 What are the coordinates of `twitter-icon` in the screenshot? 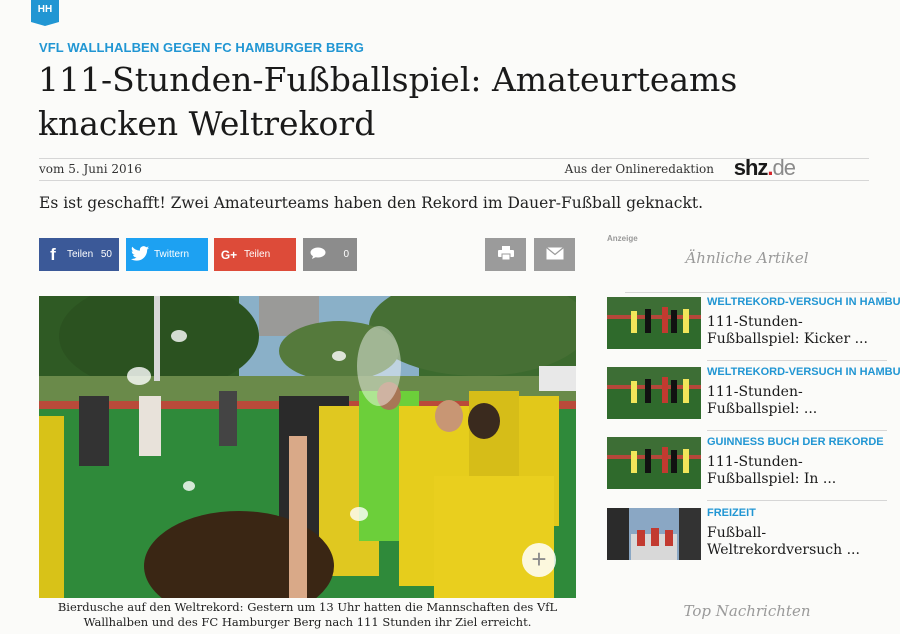 It's located at (140, 254).